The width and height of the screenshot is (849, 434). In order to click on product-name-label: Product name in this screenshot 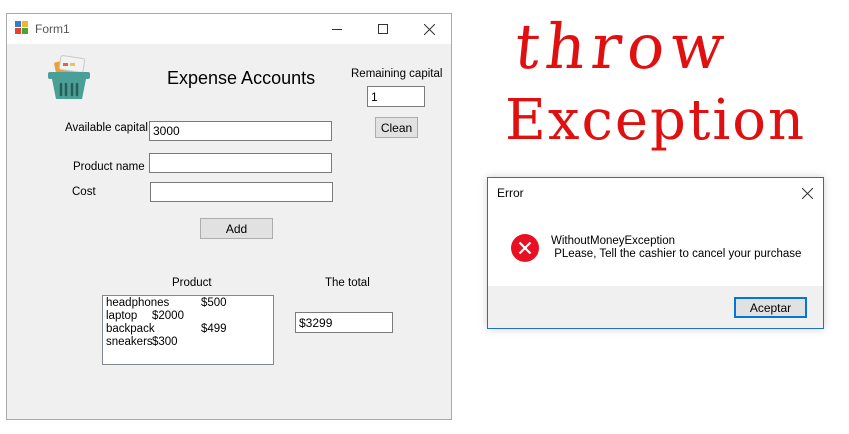, I will do `click(109, 167)`.